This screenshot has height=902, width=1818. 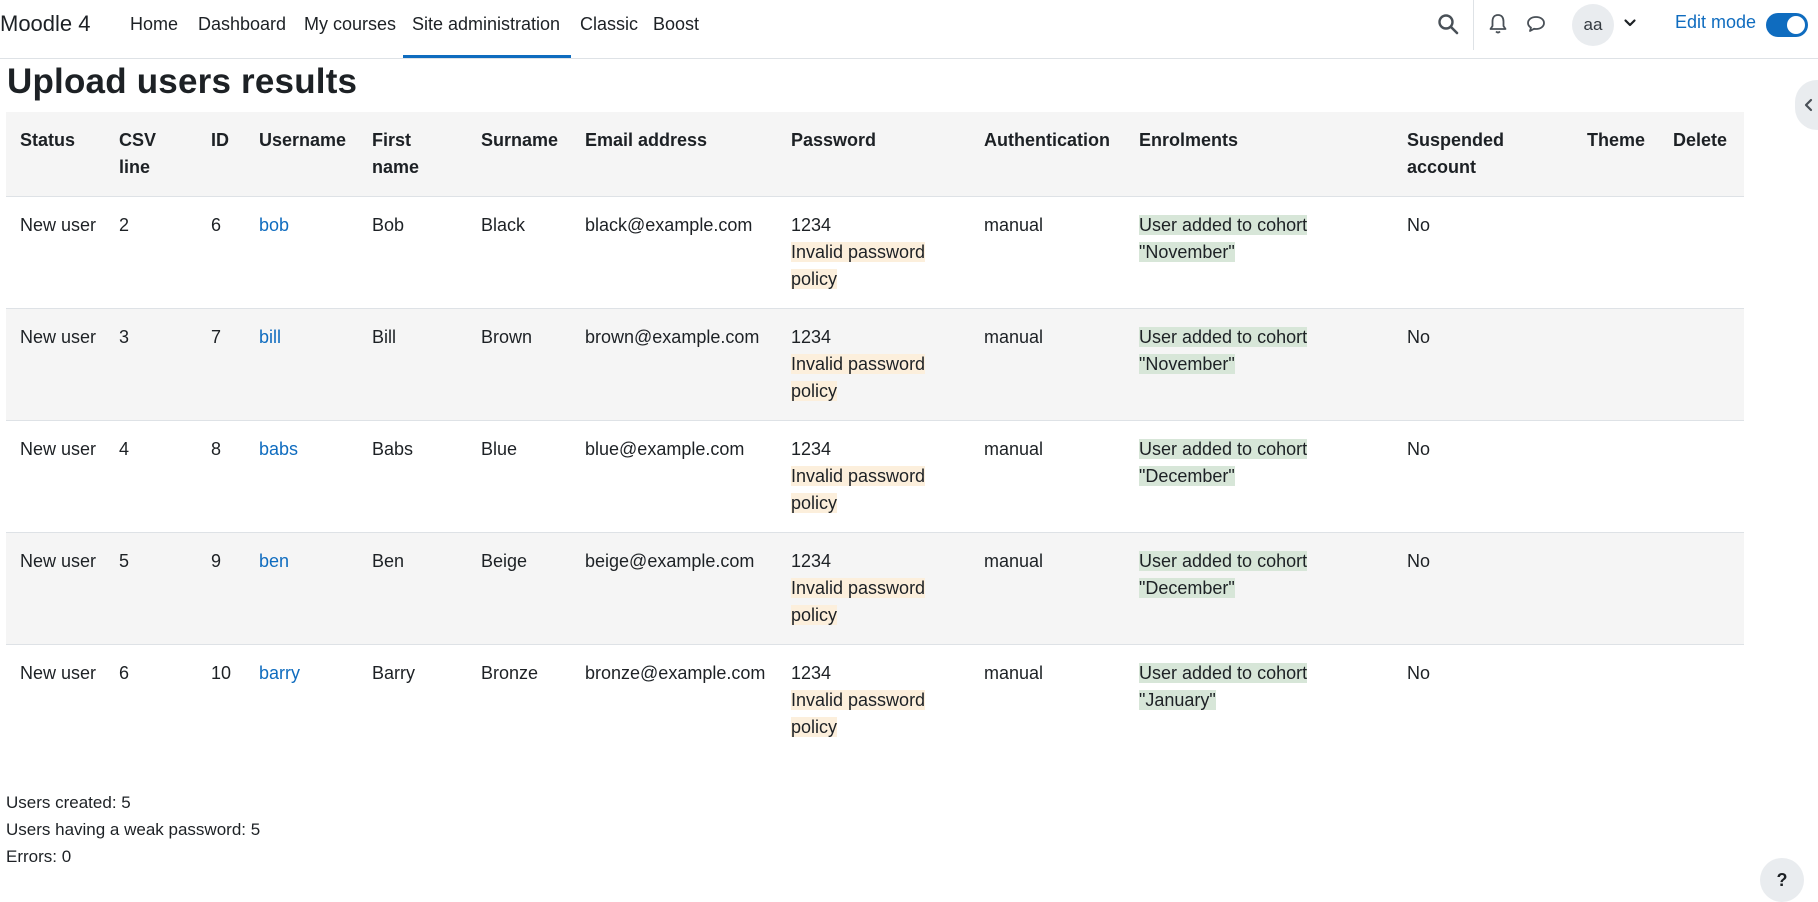 What do you see at coordinates (519, 476) in the screenshot?
I see `cell-surname: Blue` at bounding box center [519, 476].